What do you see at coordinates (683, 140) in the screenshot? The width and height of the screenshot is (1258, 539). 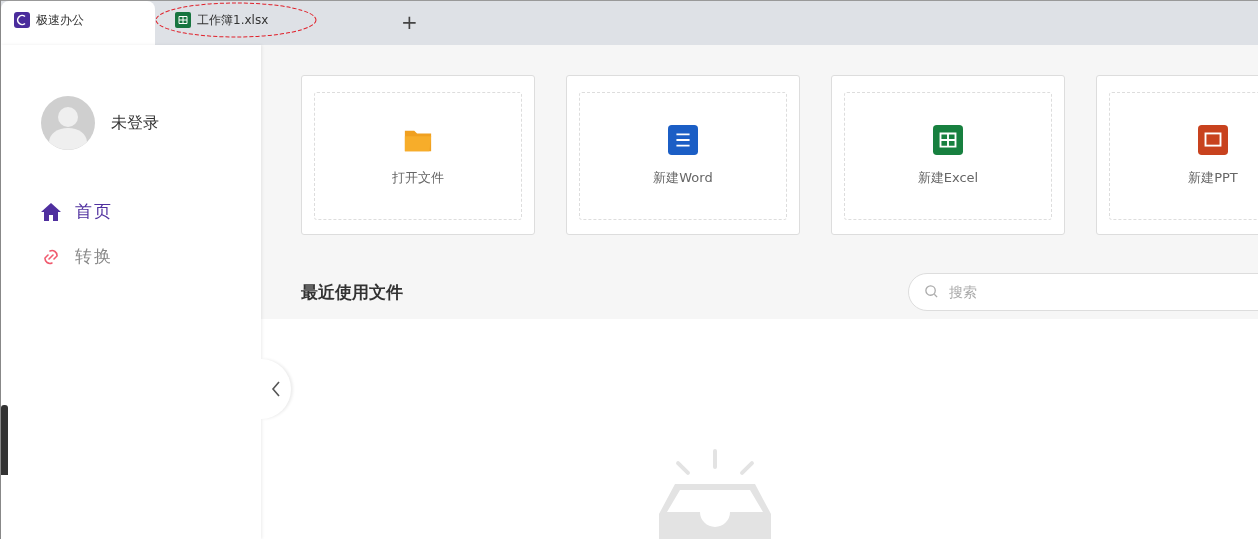 I see `document-icon` at bounding box center [683, 140].